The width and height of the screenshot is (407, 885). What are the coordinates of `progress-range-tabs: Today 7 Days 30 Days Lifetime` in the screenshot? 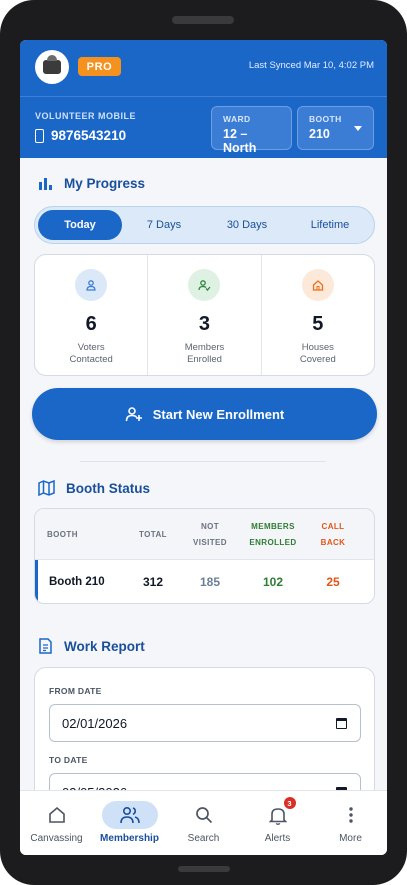 It's located at (204, 225).